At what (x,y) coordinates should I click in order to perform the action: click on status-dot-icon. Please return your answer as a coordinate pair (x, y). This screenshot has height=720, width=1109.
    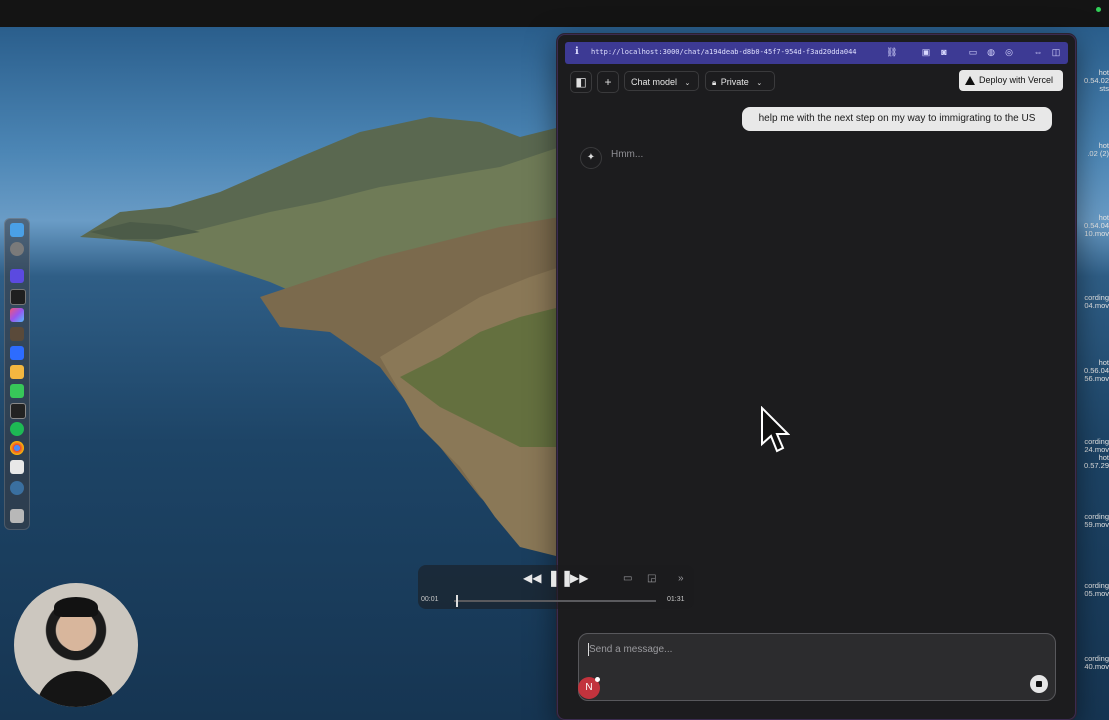
    Looking at the image, I should click on (1098, 9).